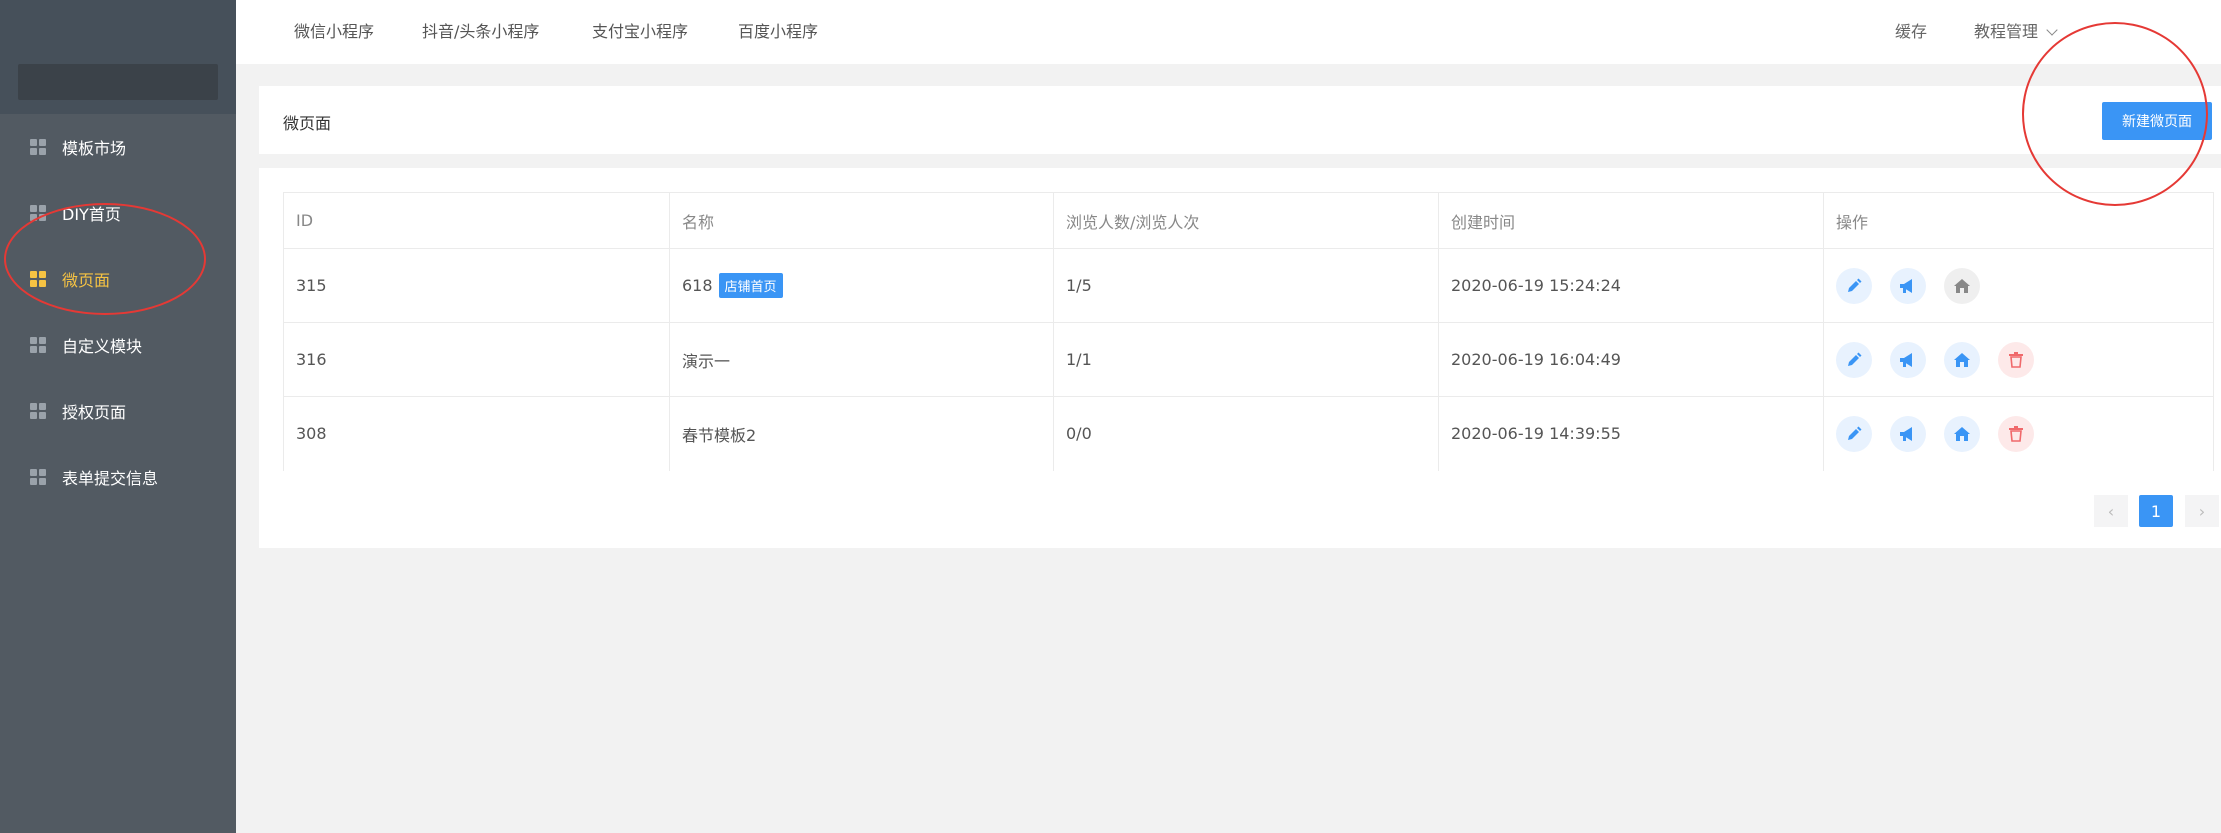  I want to click on chevron-down-icon, so click(2052, 30).